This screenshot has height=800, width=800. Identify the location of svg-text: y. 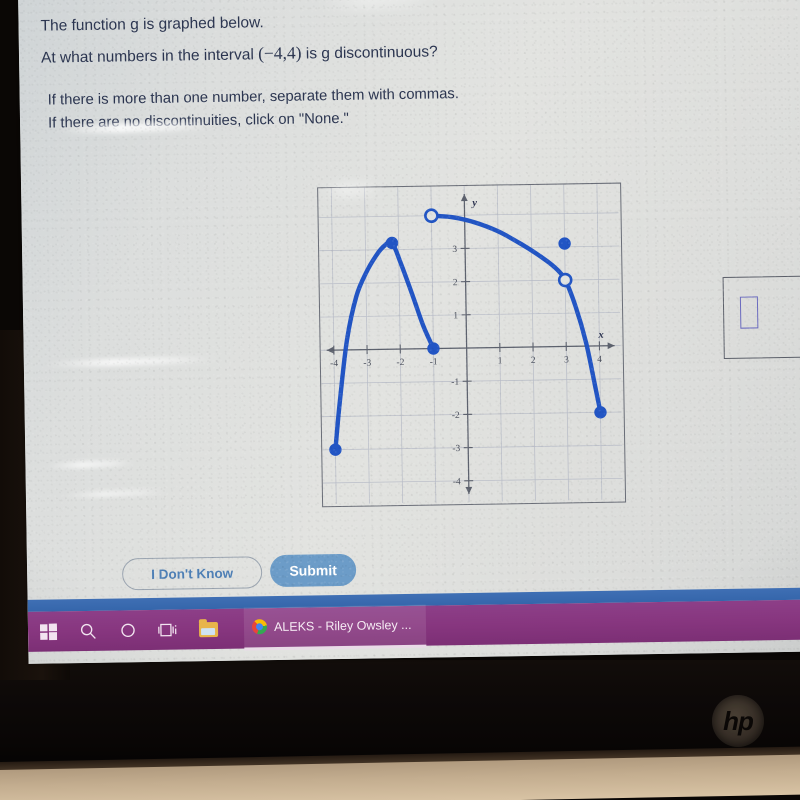
(473, 203).